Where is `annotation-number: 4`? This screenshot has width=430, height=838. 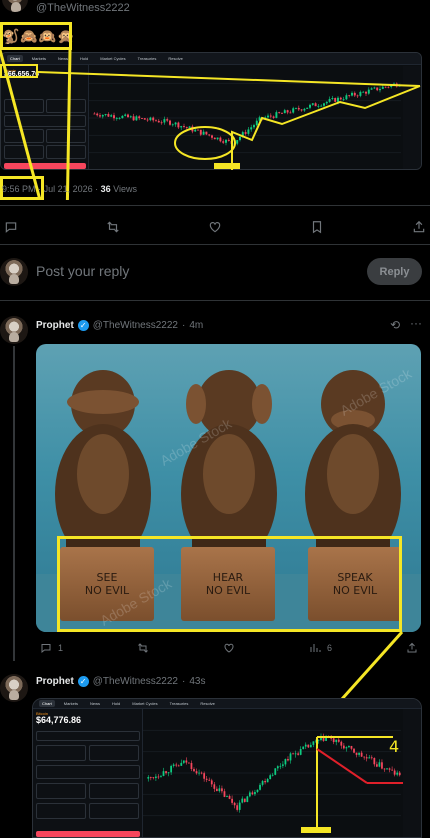 annotation-number: 4 is located at coordinates (394, 746).